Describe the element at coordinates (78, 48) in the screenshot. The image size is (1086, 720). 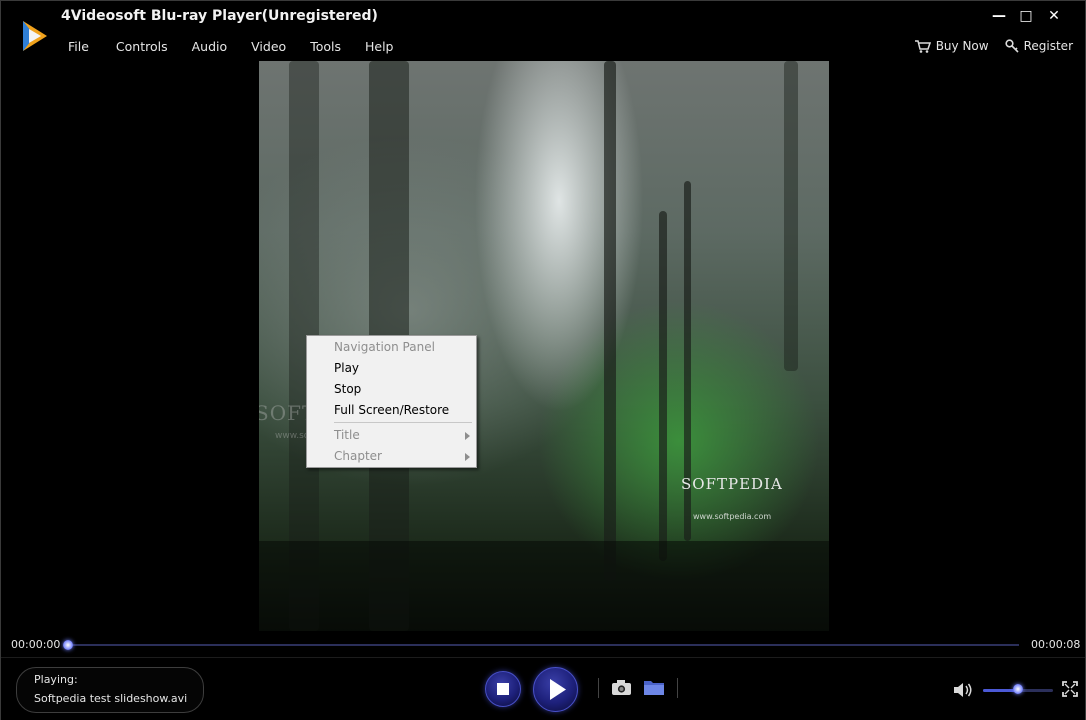
I see `menu-file: File` at that location.